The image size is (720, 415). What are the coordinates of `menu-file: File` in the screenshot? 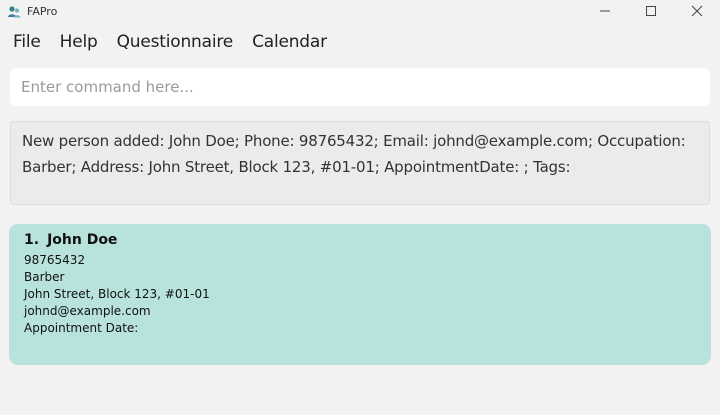 It's located at (27, 42).